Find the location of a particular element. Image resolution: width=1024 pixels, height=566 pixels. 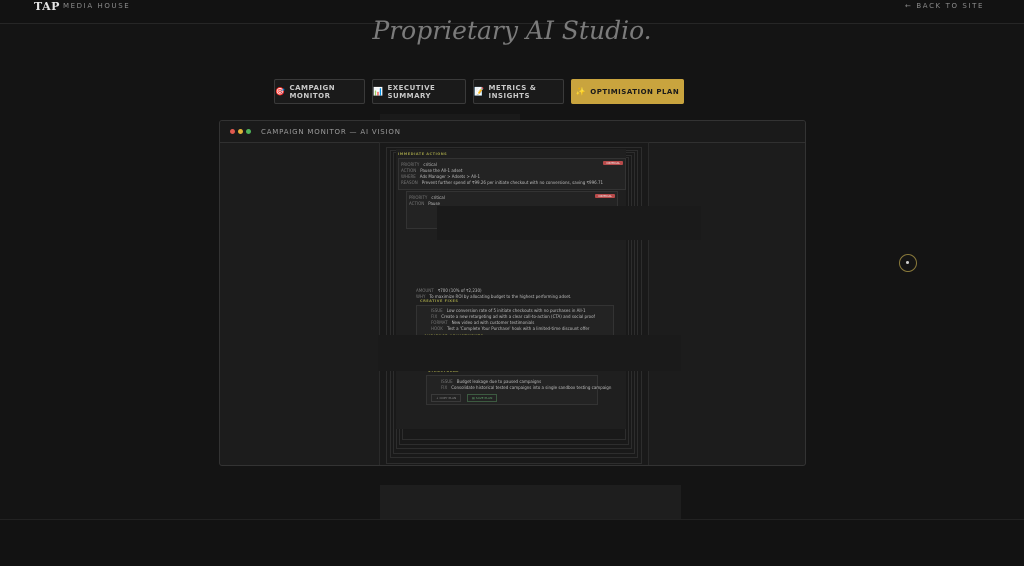

logo: TAP is located at coordinates (47, 6).